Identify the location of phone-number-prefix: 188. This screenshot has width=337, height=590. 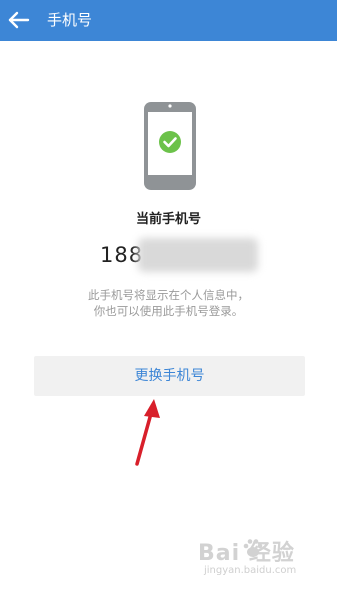
(122, 255).